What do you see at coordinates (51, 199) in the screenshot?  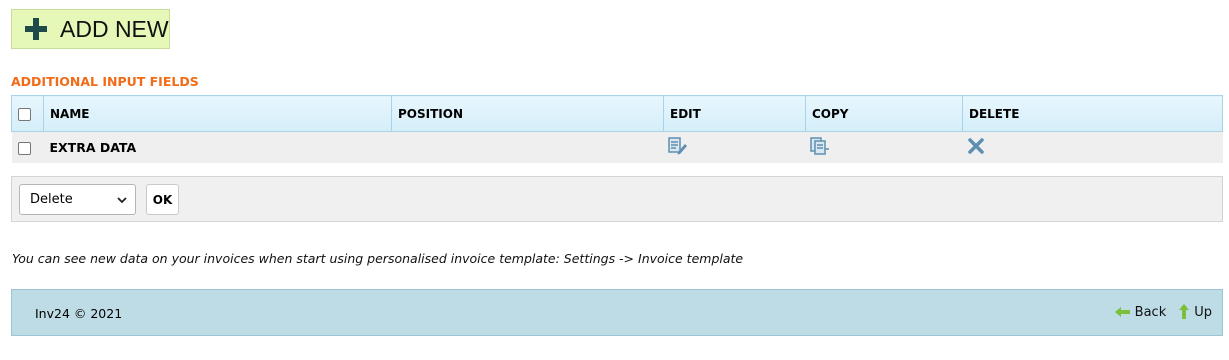 I see `bulk-action-selected: Delete` at bounding box center [51, 199].